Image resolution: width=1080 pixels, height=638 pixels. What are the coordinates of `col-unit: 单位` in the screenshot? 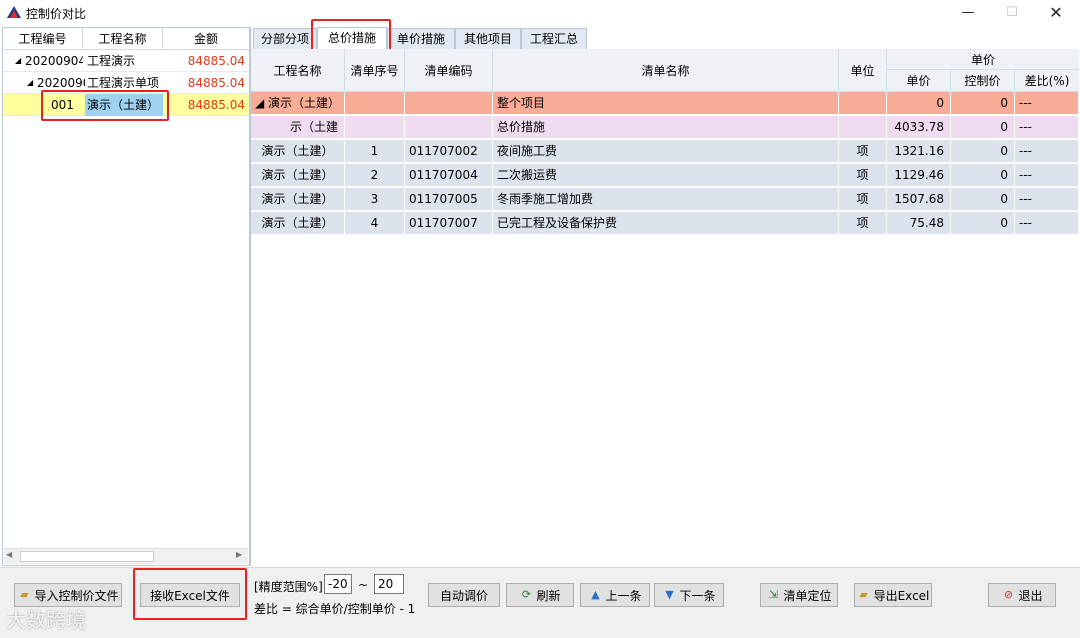 It's located at (863, 70).